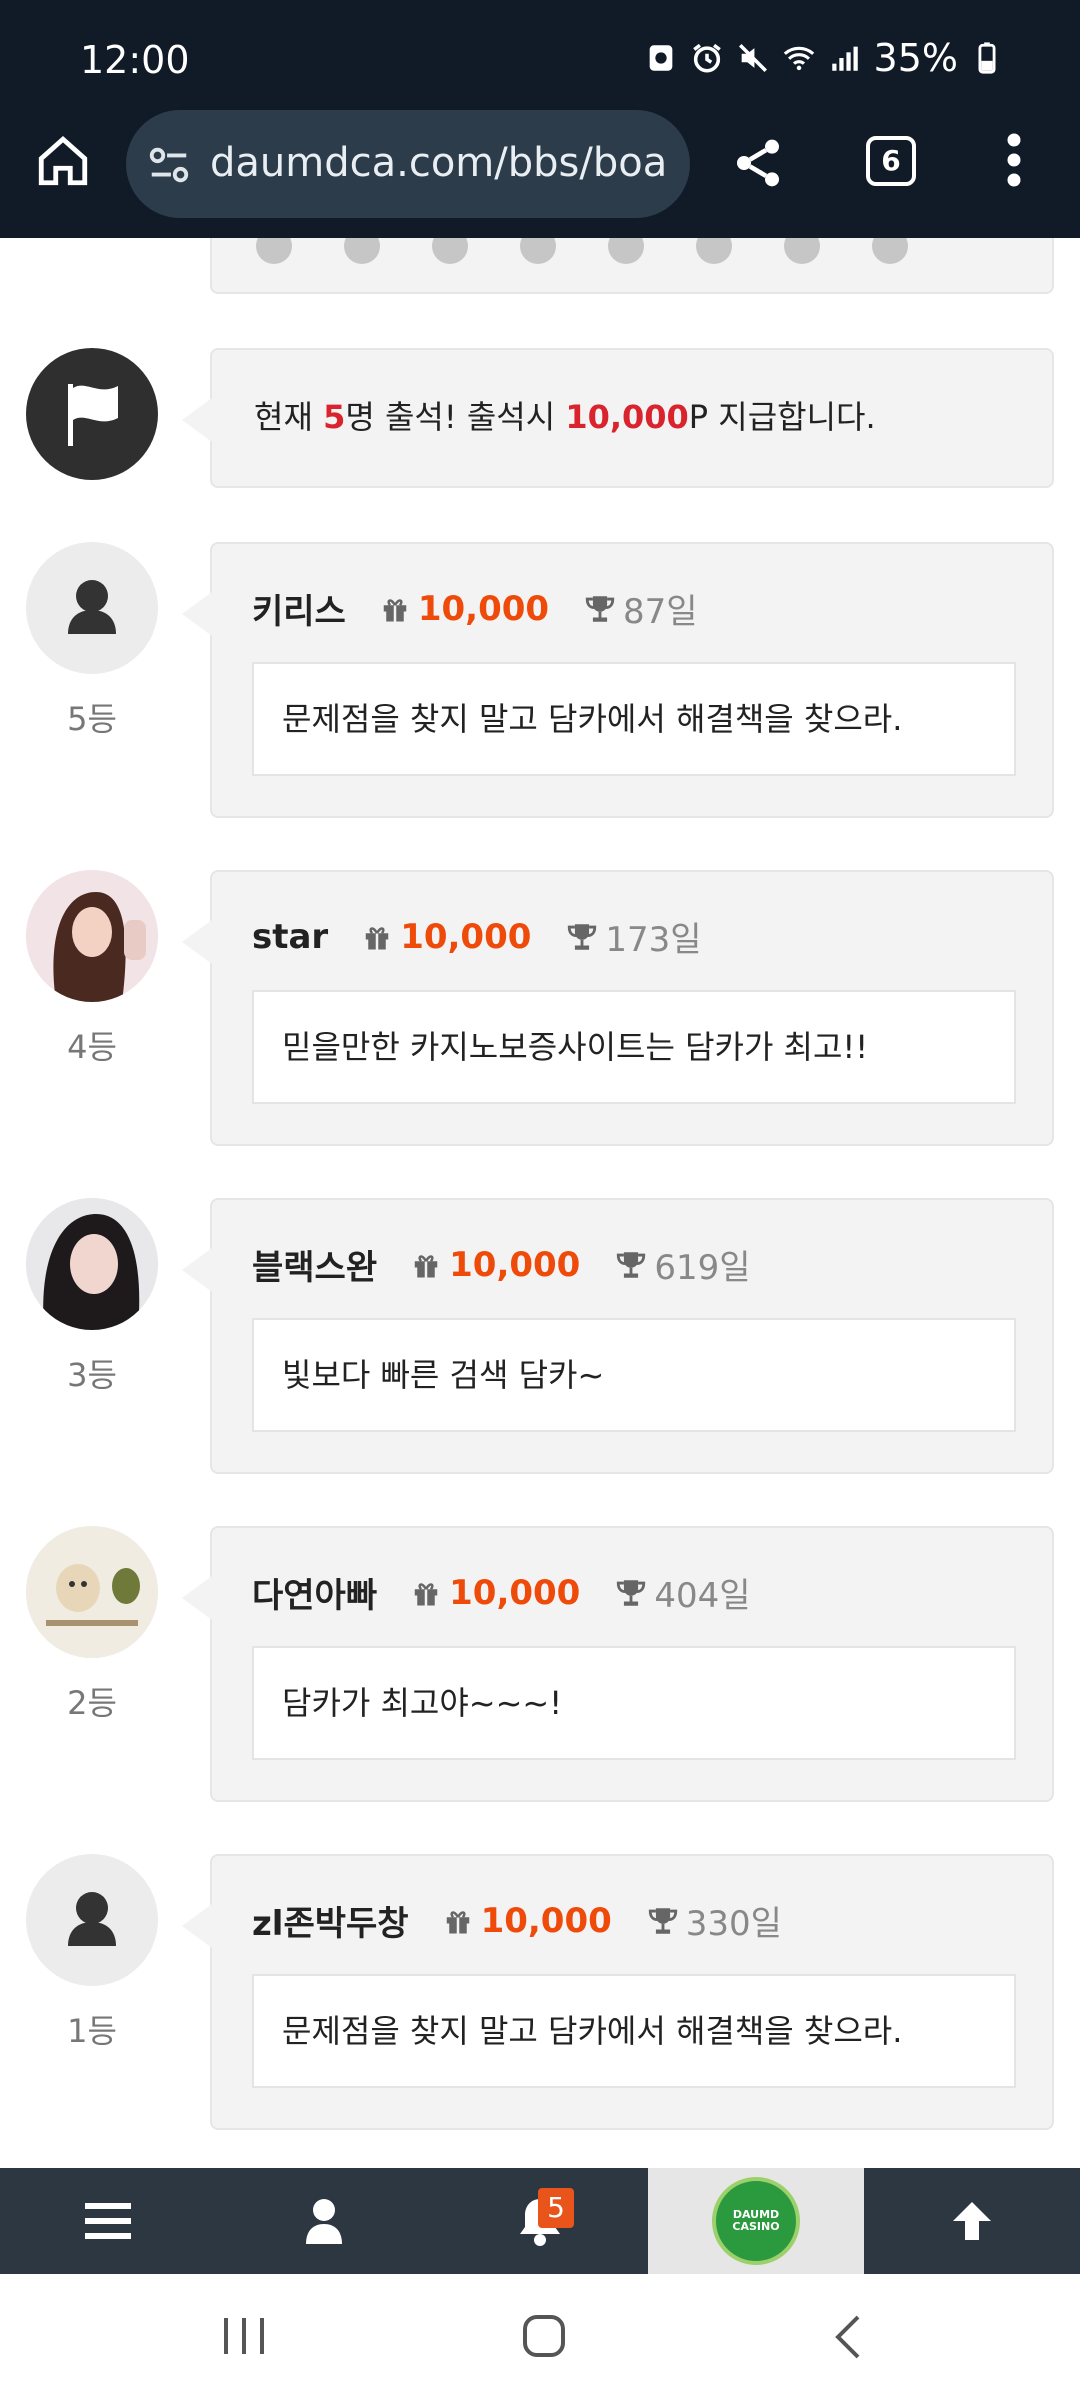  Describe the element at coordinates (565, 417) in the screenshot. I see `notice-text: 현재 5명 출석! 출석시 10,000P 지급합니다.` at that location.